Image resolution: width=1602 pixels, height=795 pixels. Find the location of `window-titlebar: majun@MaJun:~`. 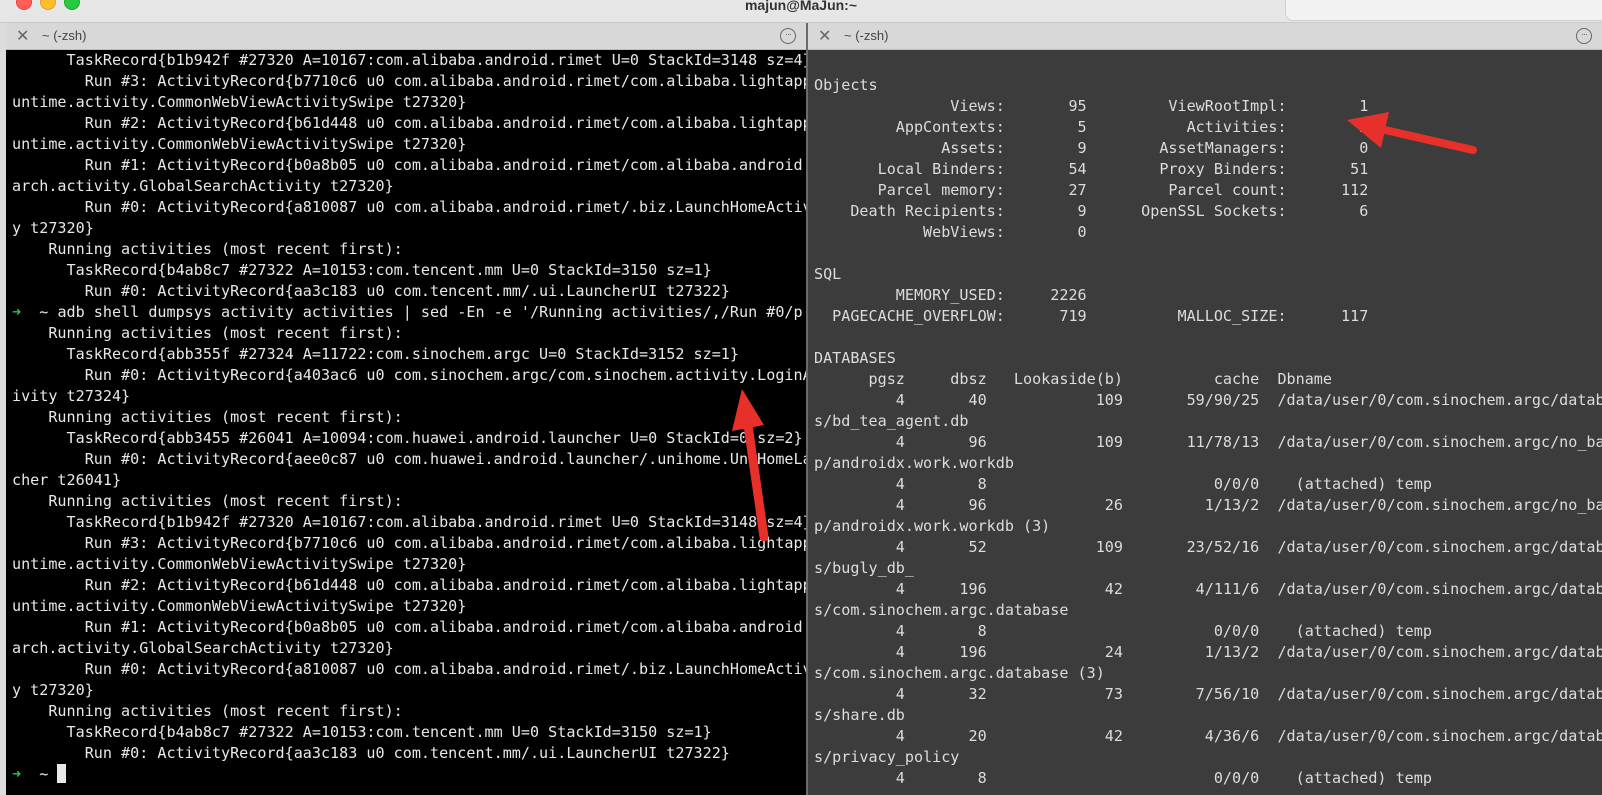

window-titlebar: majun@MaJun:~ is located at coordinates (801, 11).